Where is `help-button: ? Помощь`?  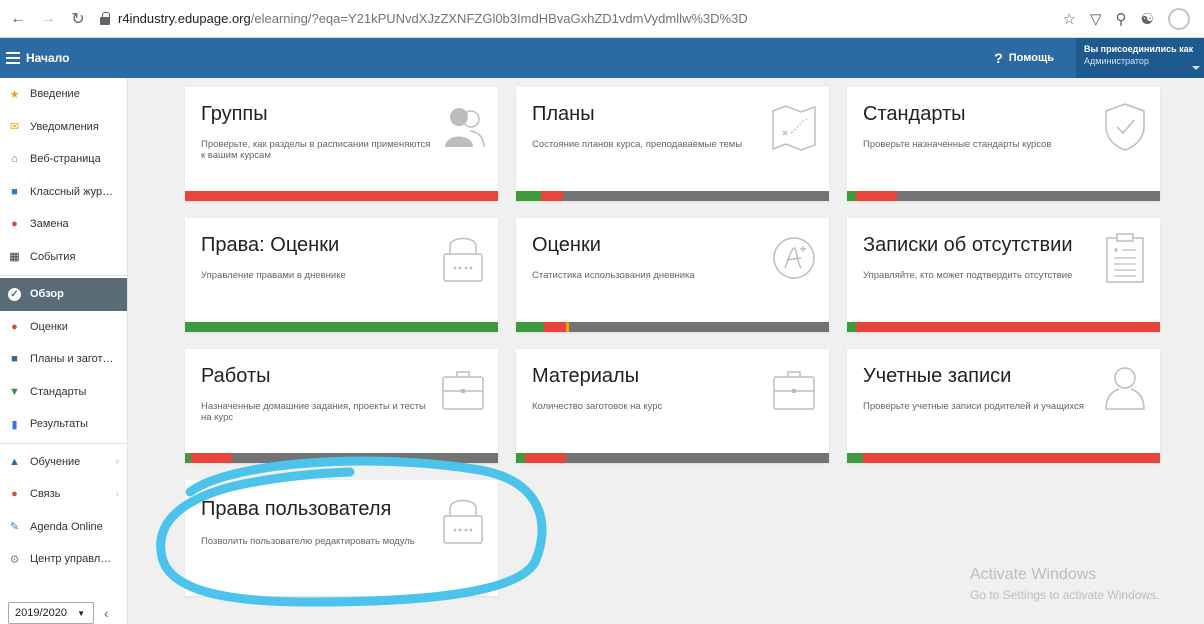
help-button: ? Помощь is located at coordinates (1024, 58).